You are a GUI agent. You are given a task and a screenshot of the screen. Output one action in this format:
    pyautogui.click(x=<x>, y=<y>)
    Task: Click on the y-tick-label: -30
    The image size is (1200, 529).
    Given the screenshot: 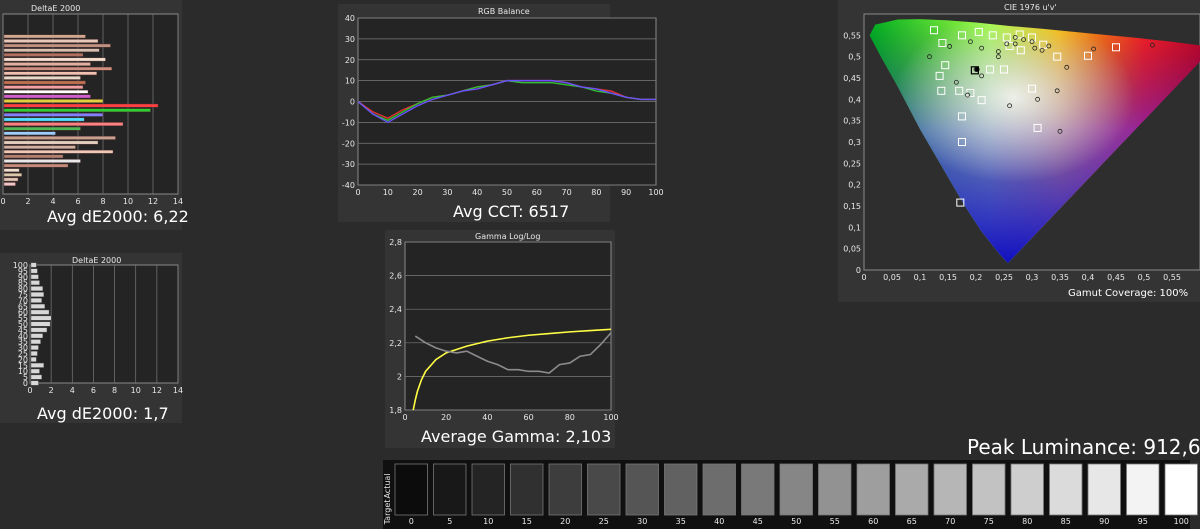 What is the action you would take?
    pyautogui.click(x=348, y=164)
    